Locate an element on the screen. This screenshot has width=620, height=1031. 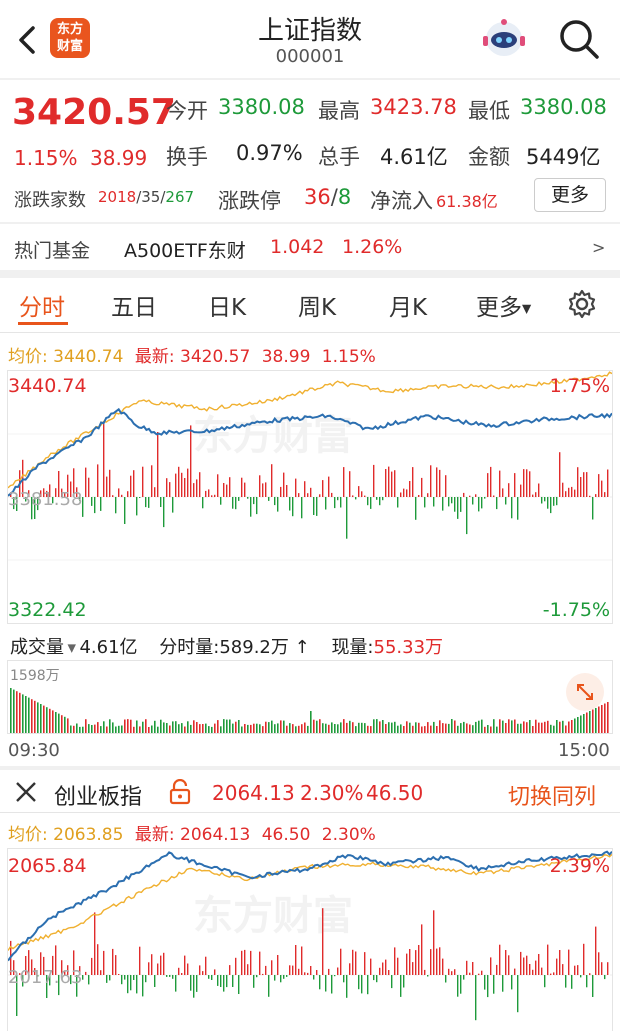
tab-more: 更多▼ is located at coordinates (503, 305).